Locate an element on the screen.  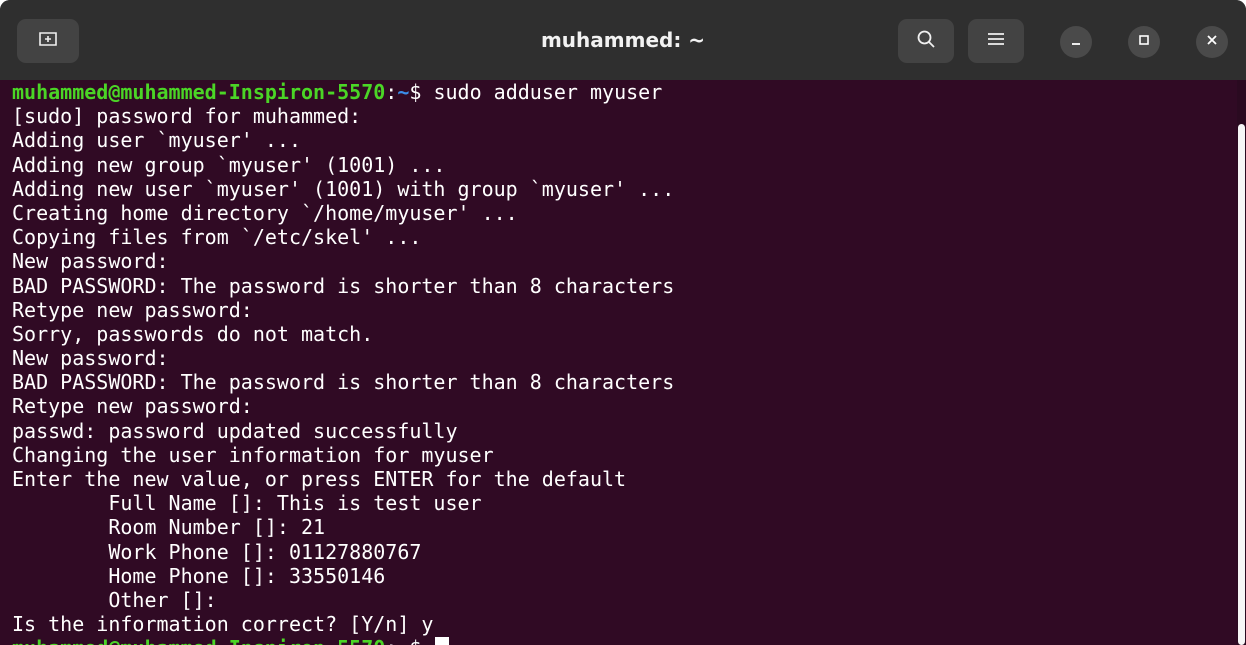
close-button is located at coordinates (1212, 42).